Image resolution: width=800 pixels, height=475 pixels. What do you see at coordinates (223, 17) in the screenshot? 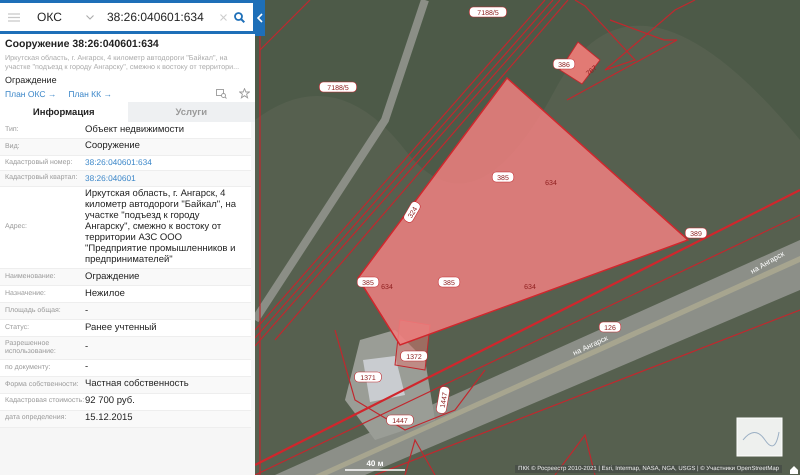
I see `clear-icon` at bounding box center [223, 17].